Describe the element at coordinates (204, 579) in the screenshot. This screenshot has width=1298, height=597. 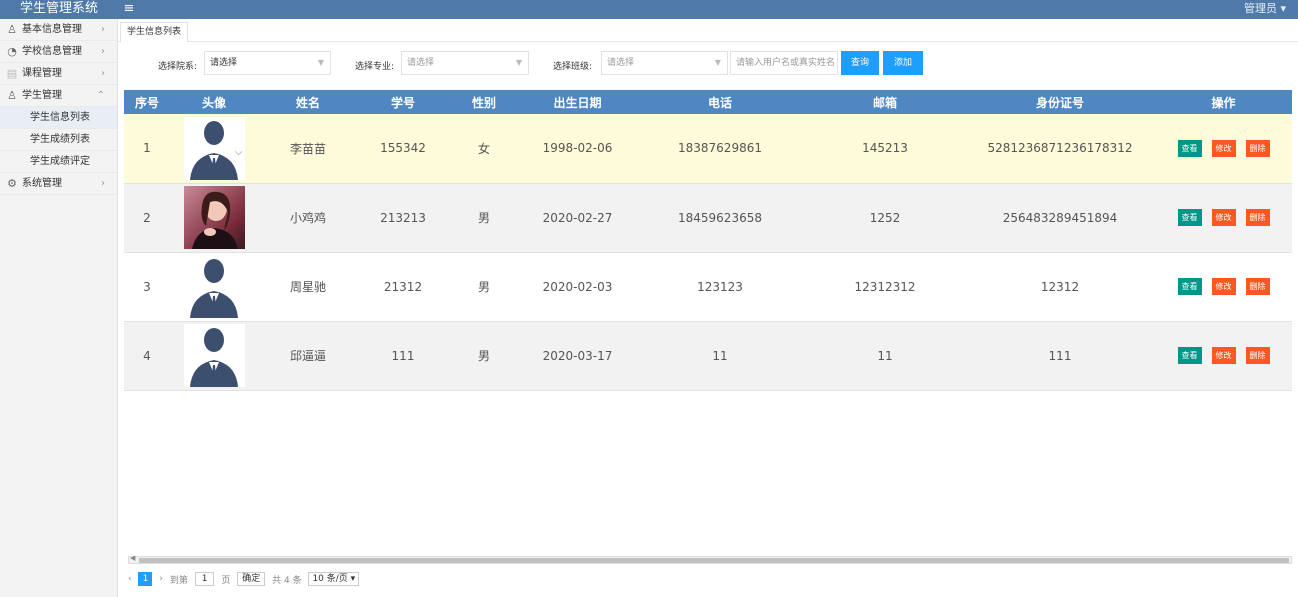
I see `page-input: 1` at that location.